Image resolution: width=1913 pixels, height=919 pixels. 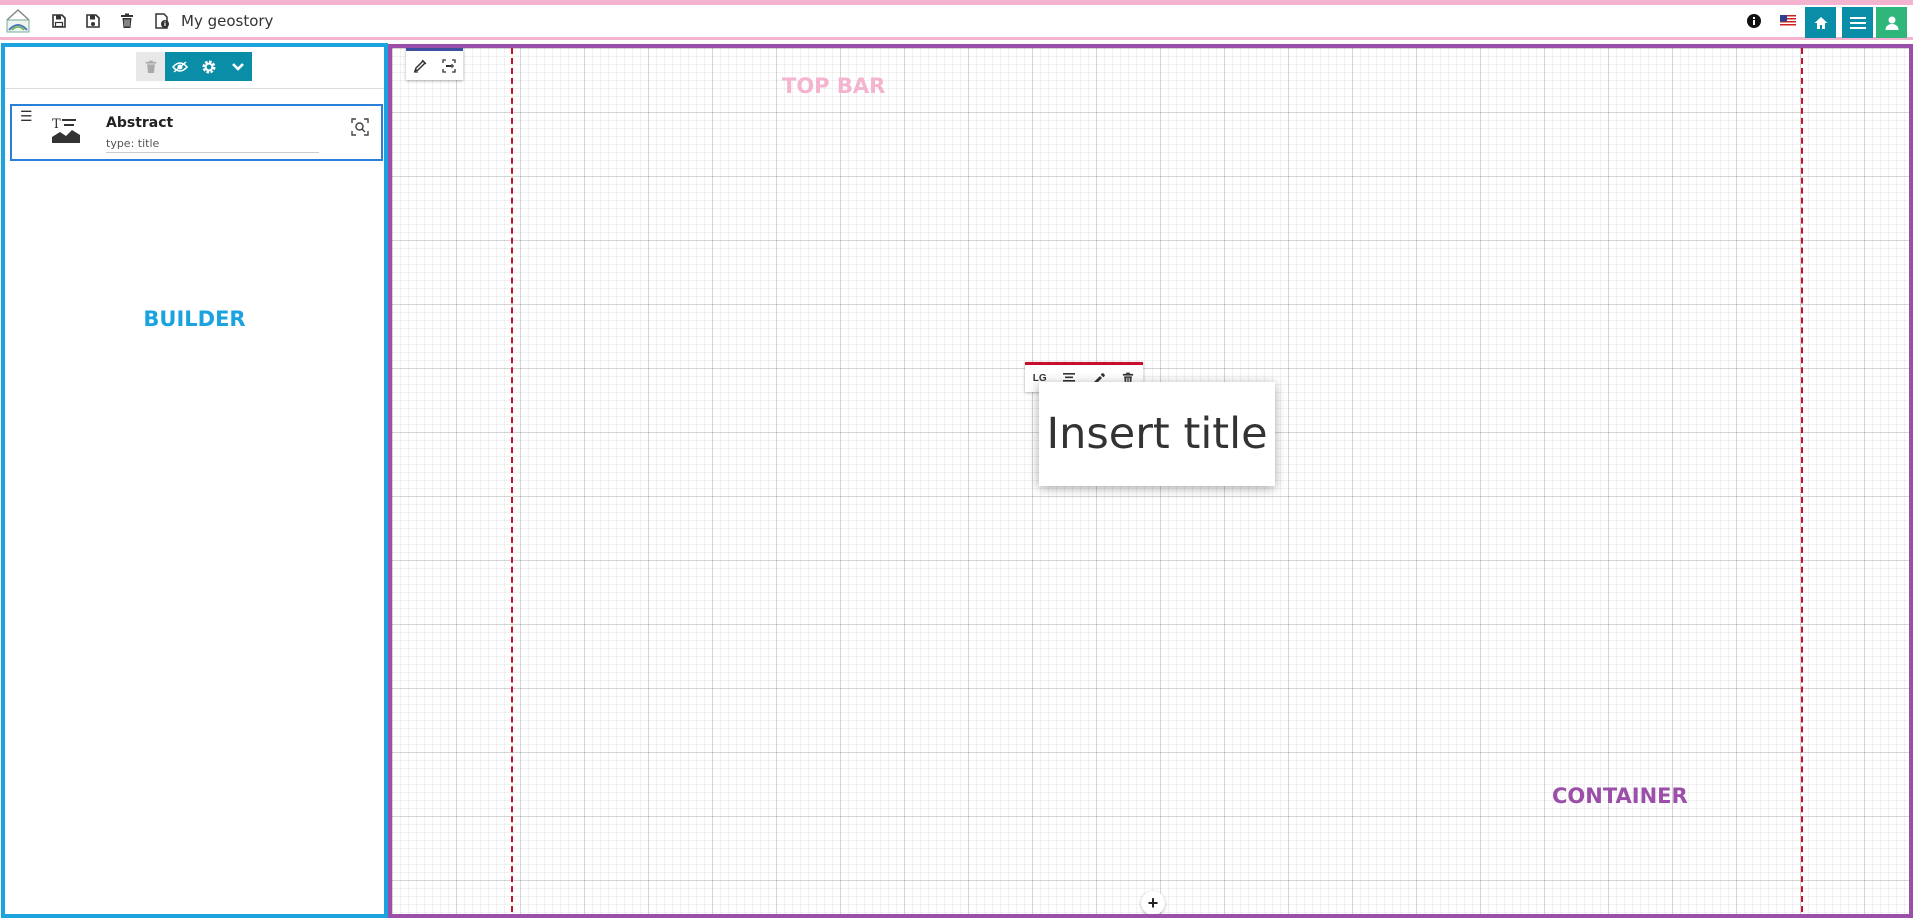 What do you see at coordinates (434, 64) in the screenshot?
I see `edit-toolbar` at bounding box center [434, 64].